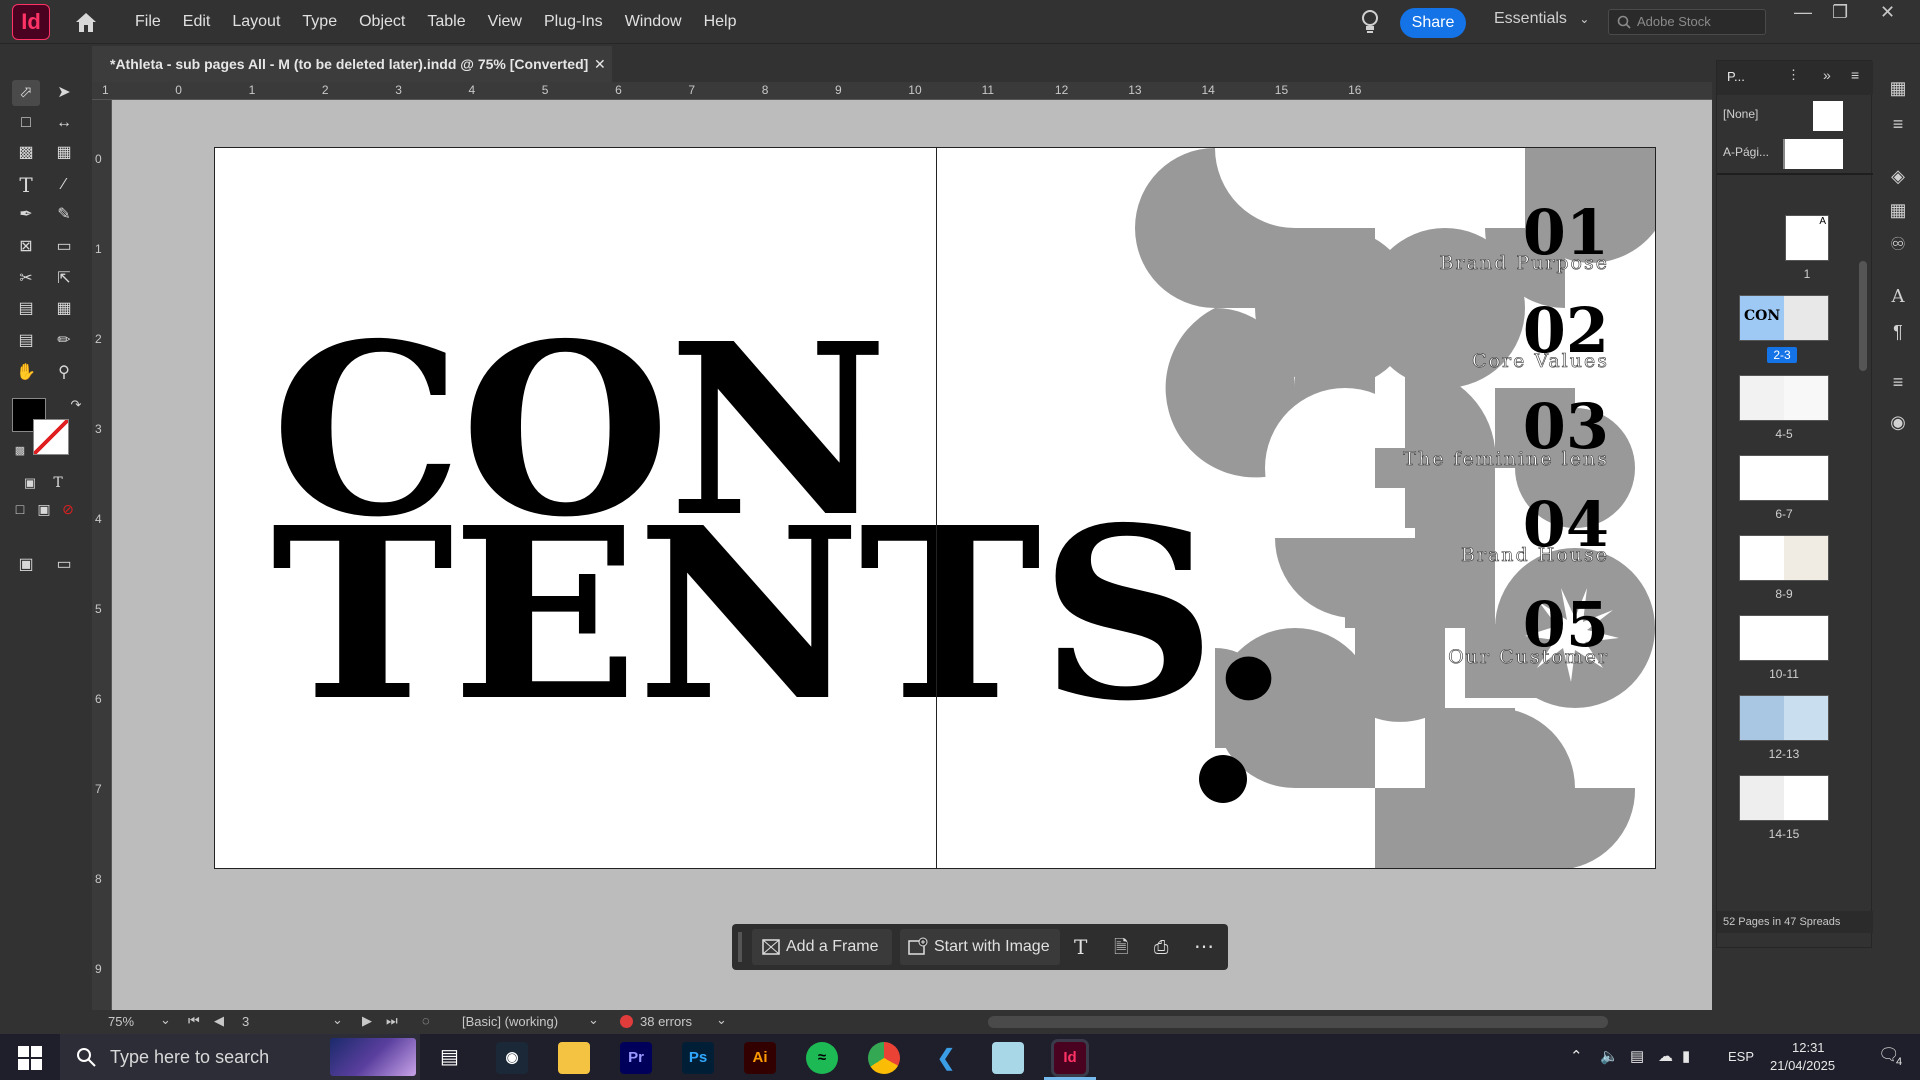  Describe the element at coordinates (698, 1058) in the screenshot. I see `photoshop-app-icon: Ps` at that location.